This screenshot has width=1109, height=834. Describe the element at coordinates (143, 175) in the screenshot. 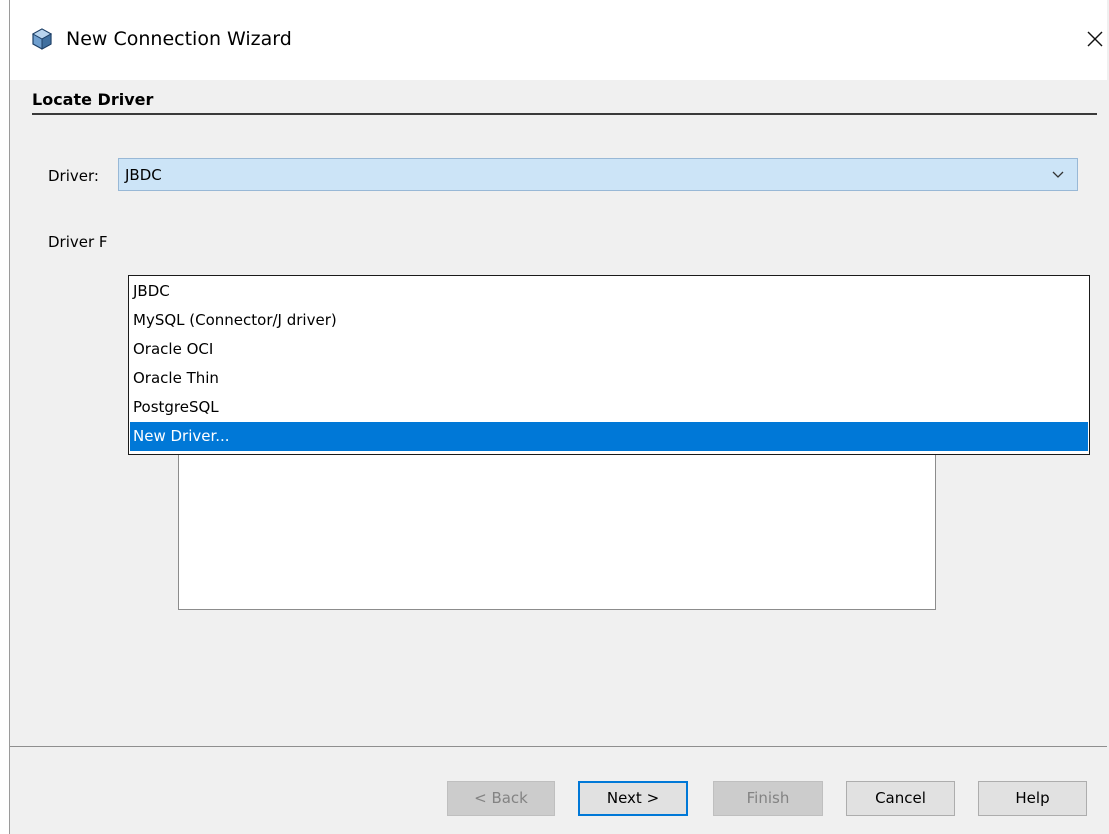

I see `driver-select-value: JBDC` at that location.